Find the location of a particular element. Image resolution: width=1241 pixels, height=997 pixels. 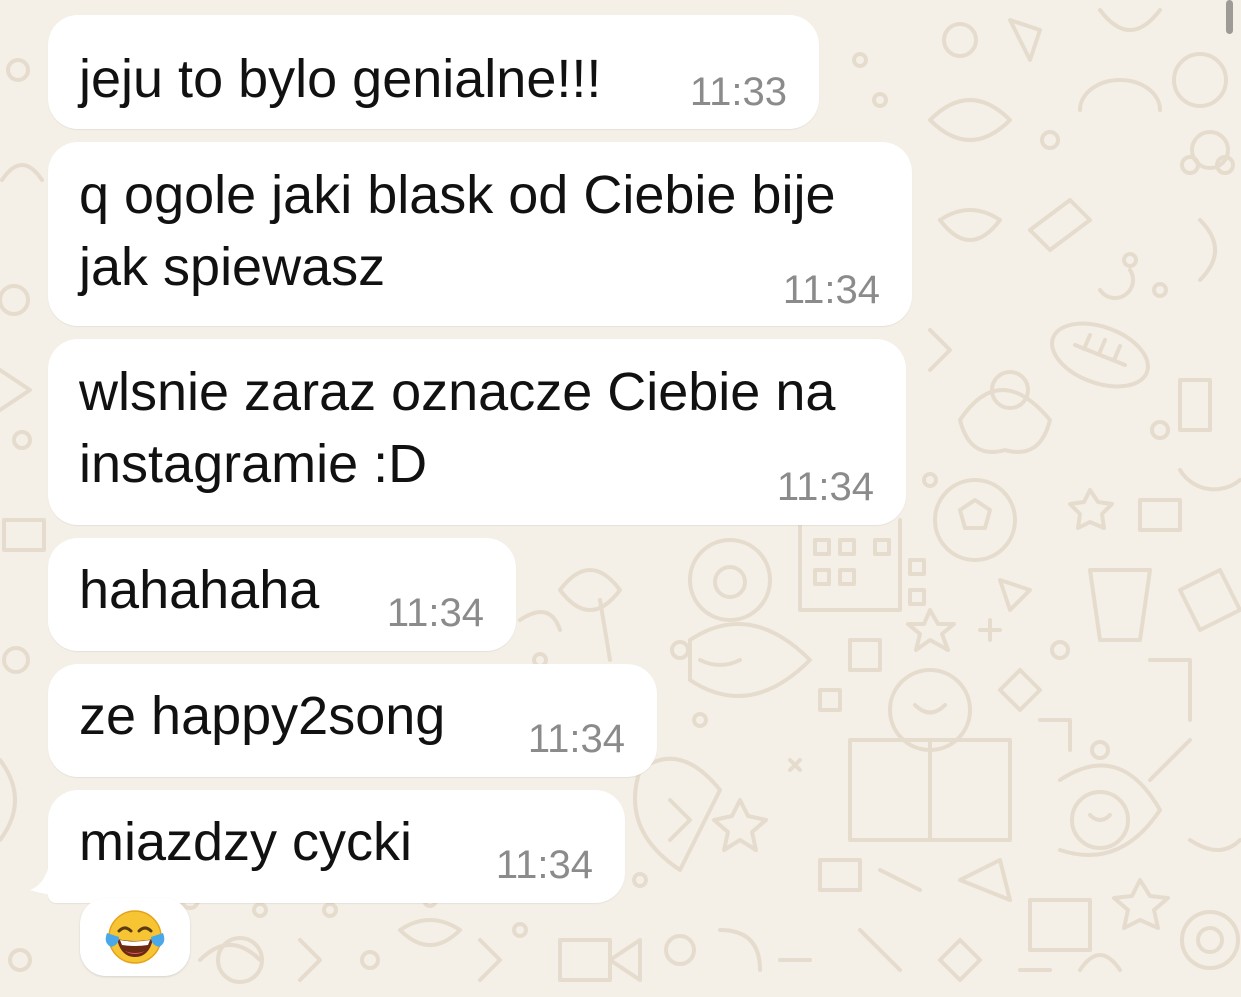

message-bubble: ze happy2song 11:34 is located at coordinates (352, 720).